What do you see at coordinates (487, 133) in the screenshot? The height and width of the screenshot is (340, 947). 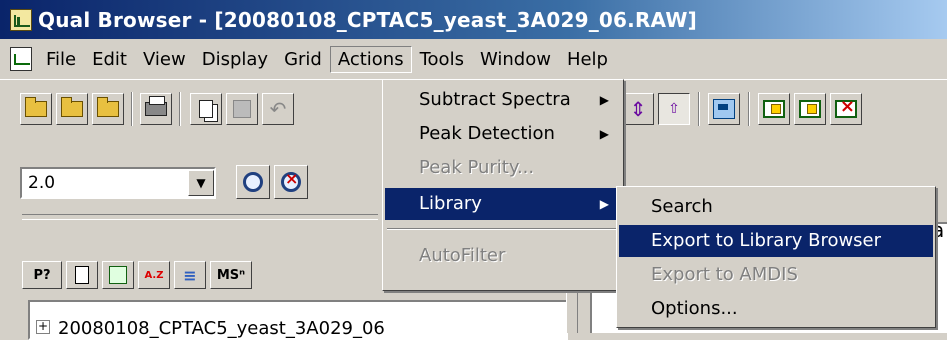 I see `menu-item-label: Peak Detection` at bounding box center [487, 133].